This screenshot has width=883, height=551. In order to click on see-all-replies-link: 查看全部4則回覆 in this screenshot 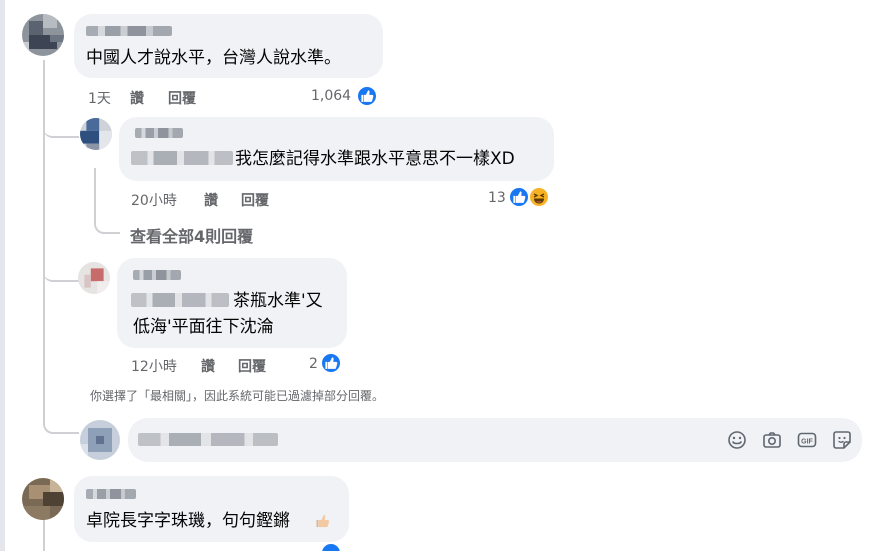, I will do `click(191, 235)`.